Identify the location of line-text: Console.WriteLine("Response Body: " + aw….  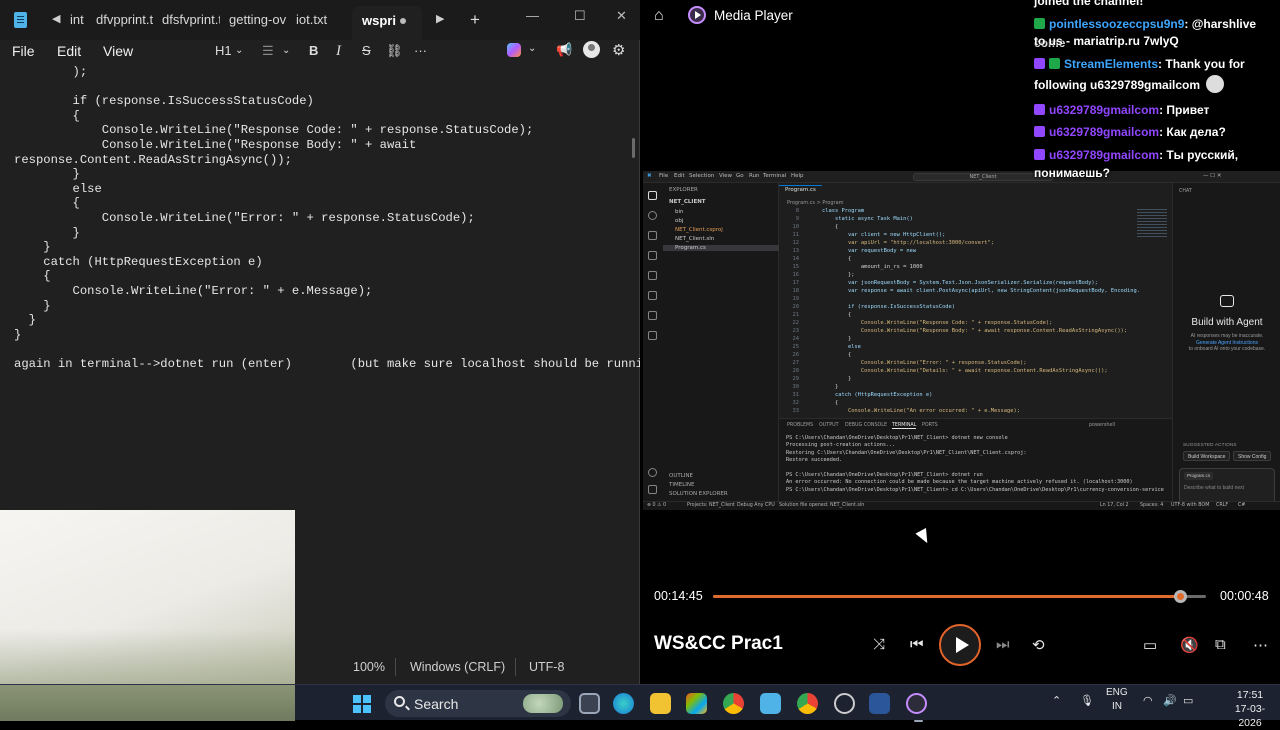
(968, 331).